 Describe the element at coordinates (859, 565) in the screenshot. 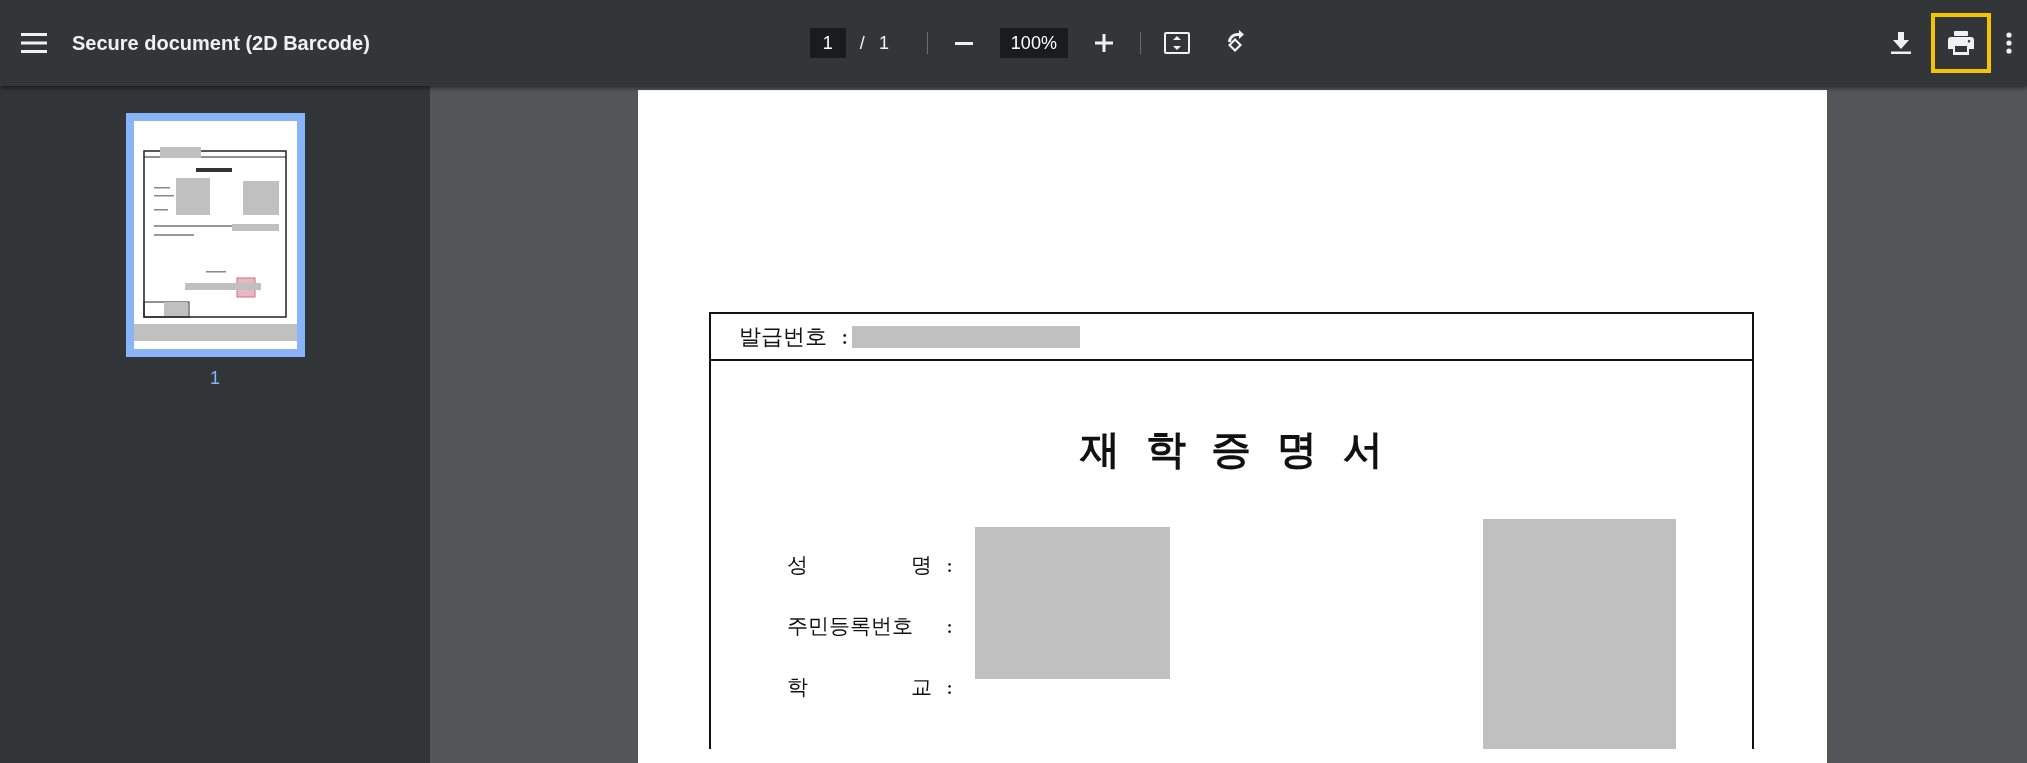

I see `field-label: 성 명` at that location.